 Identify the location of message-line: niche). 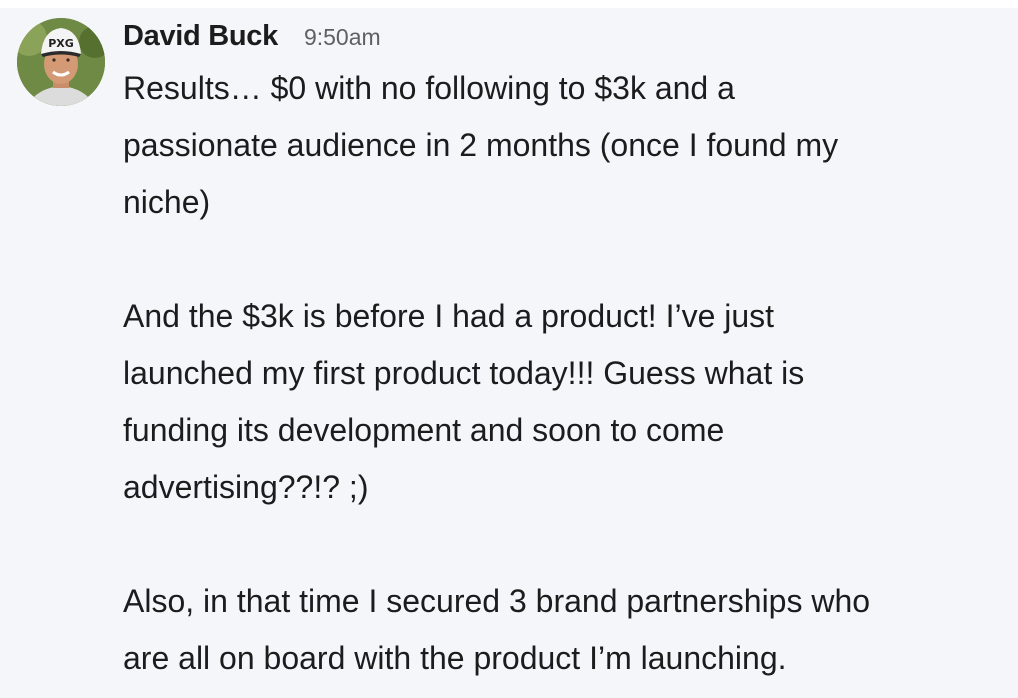
(167, 202).